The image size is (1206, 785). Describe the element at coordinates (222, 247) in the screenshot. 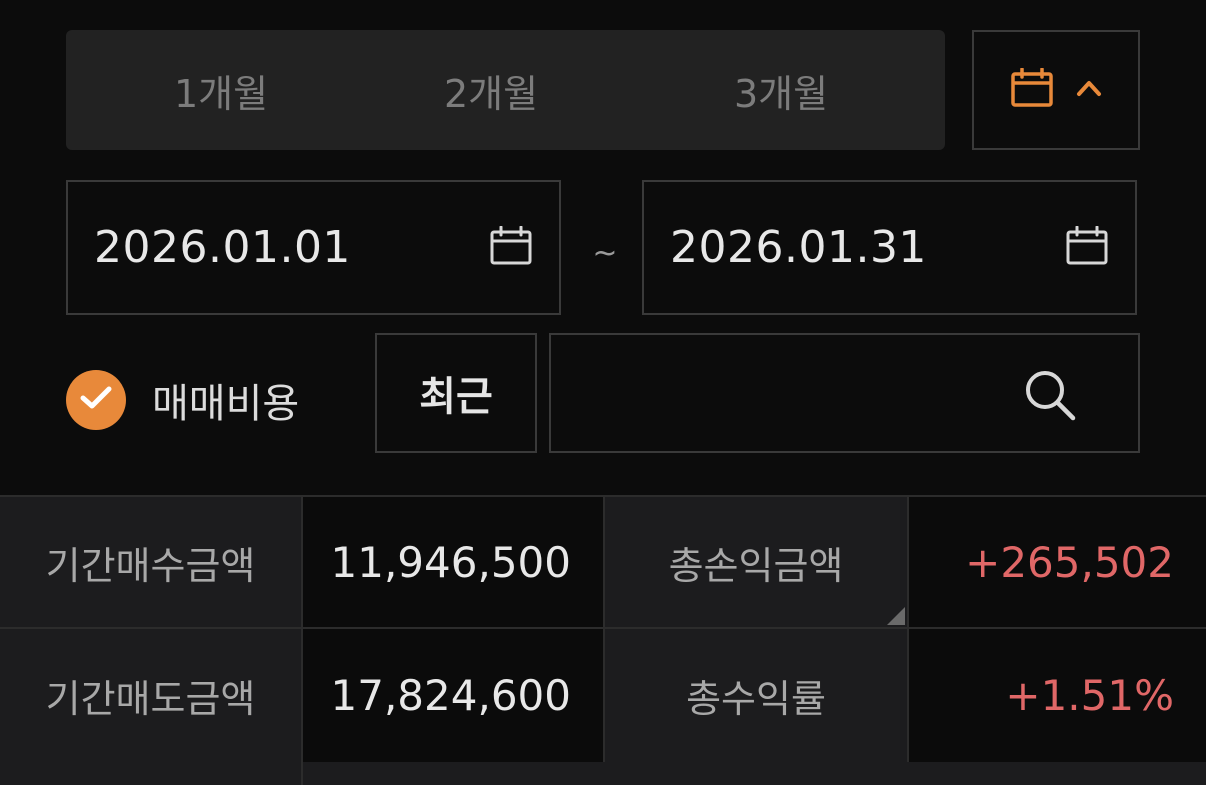

I see `start-date-value: 2026.01.01` at that location.